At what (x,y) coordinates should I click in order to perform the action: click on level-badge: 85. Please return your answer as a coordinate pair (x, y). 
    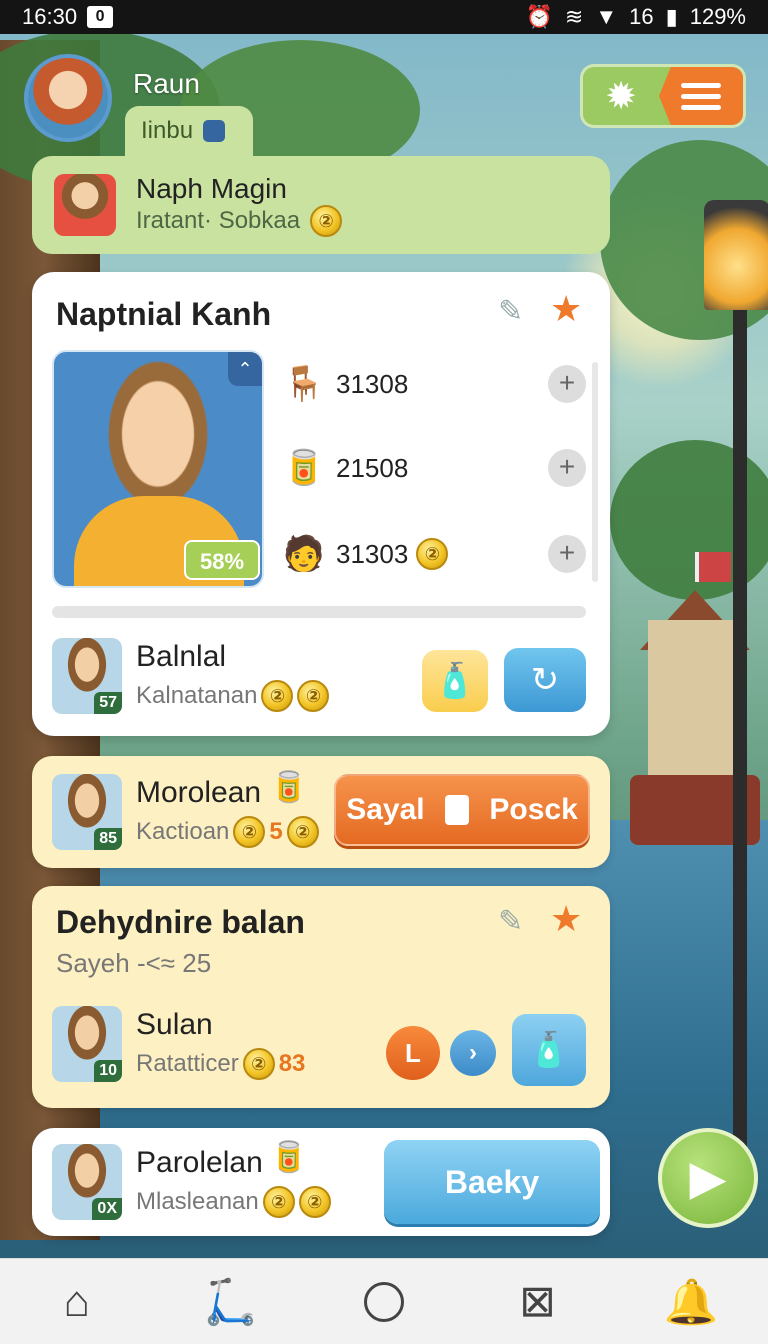
    Looking at the image, I should click on (108, 839).